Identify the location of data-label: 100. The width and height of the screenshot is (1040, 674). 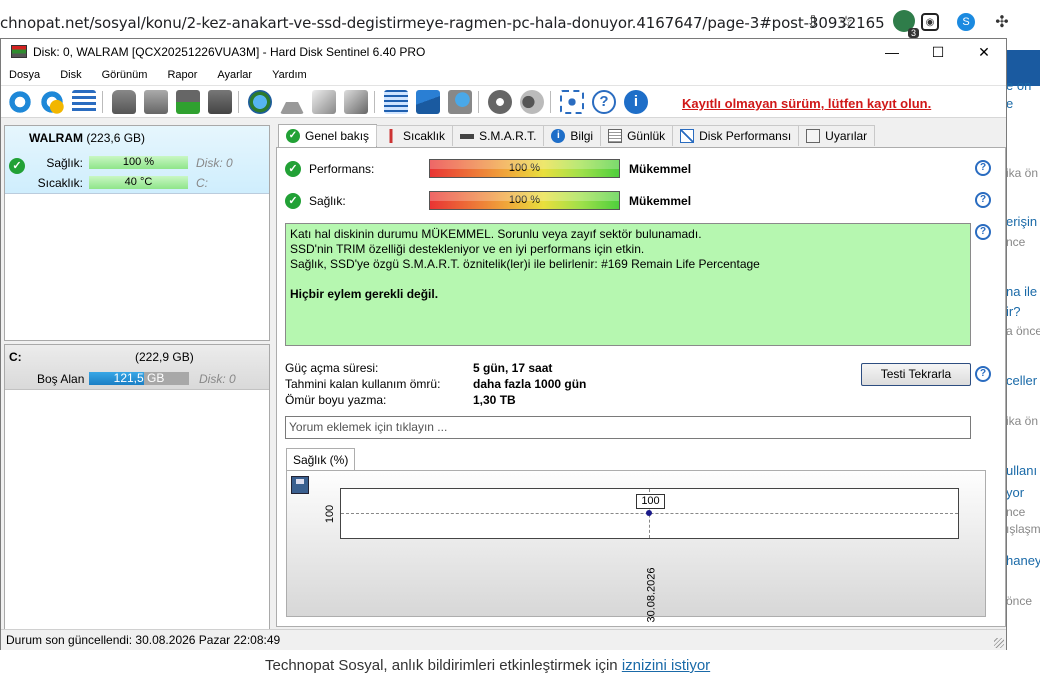
(650, 501).